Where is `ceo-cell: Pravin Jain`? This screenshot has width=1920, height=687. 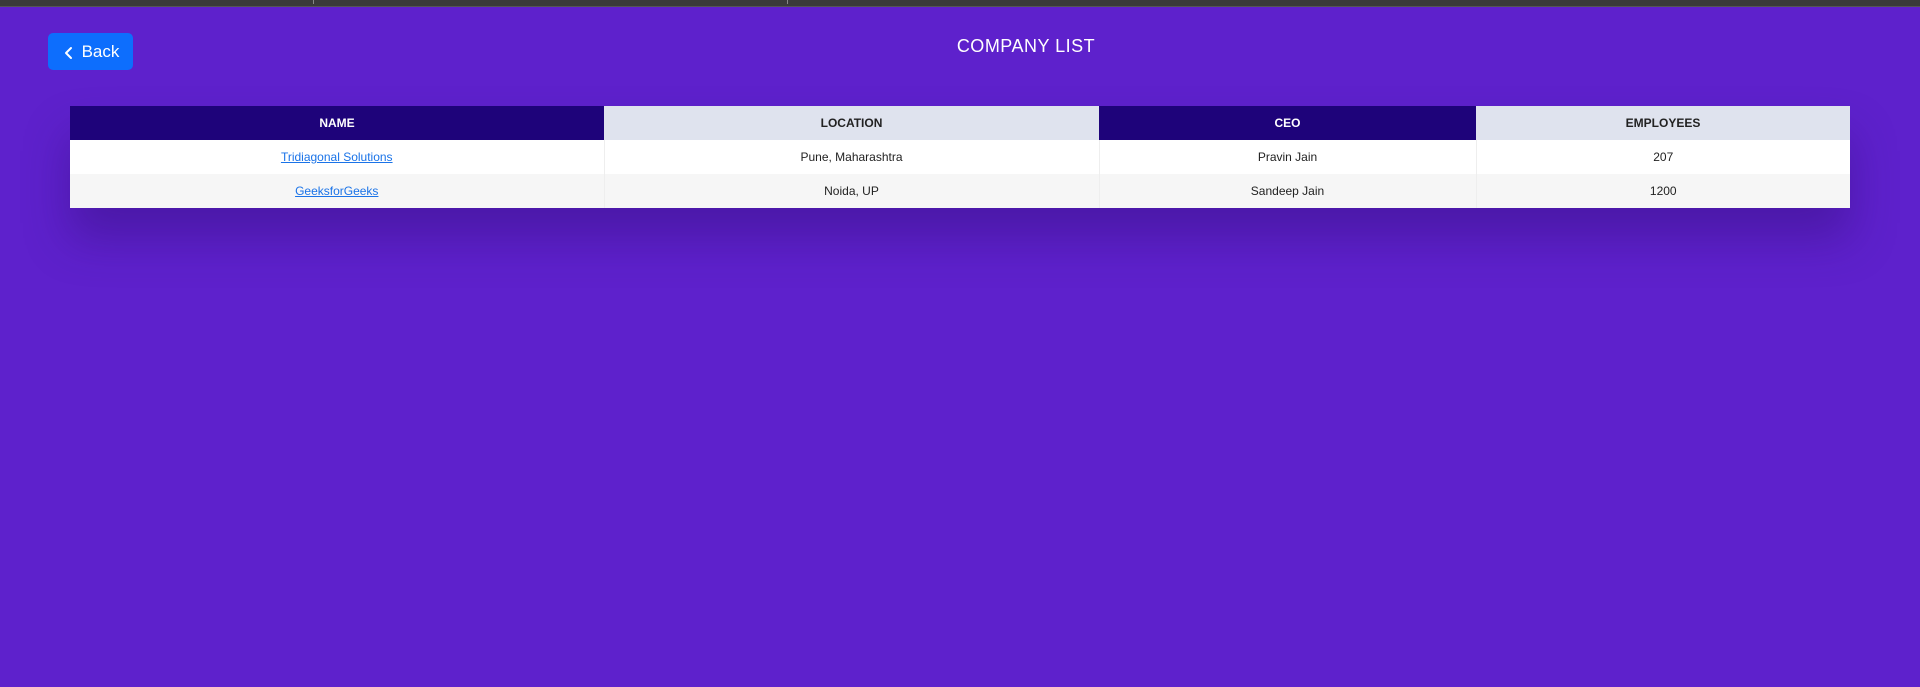
ceo-cell: Pravin Jain is located at coordinates (1288, 157).